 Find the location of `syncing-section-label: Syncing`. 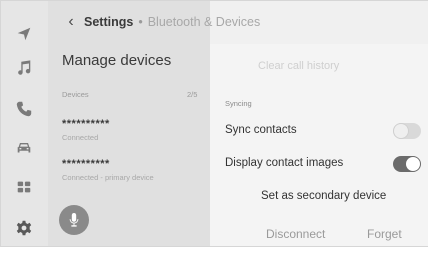

syncing-section-label: Syncing is located at coordinates (238, 103).